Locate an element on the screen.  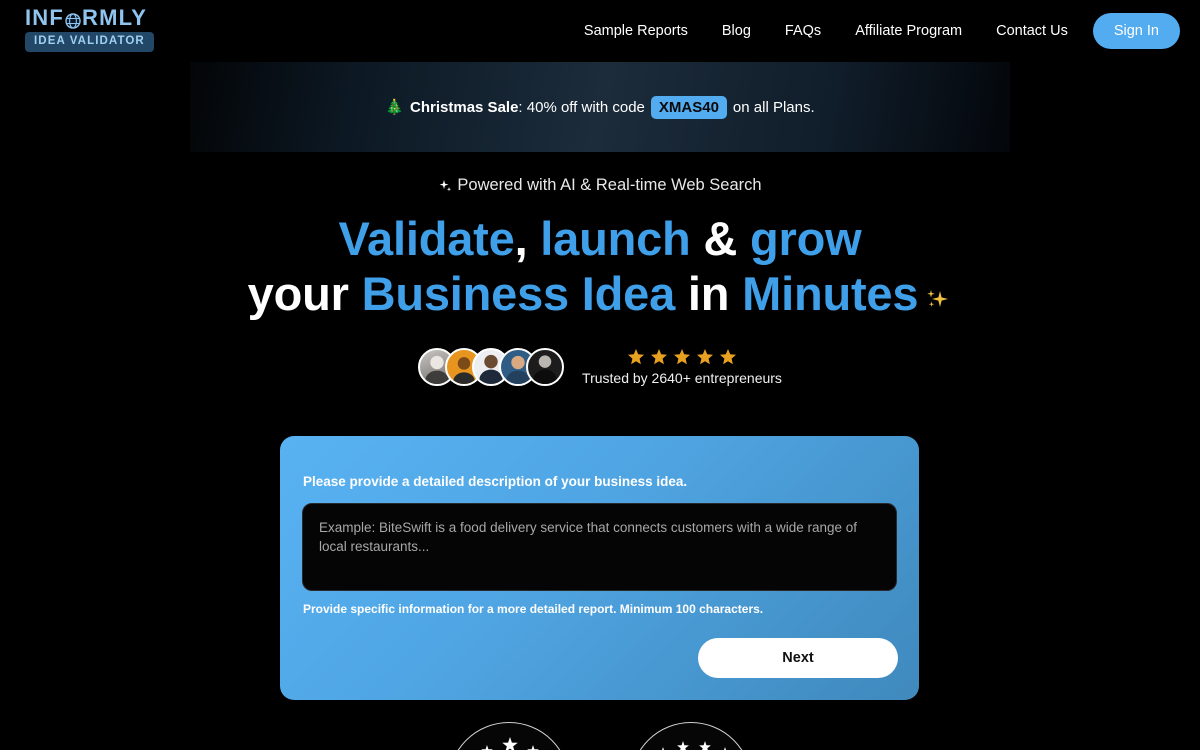
social-proof: Trusted by 2640+ entrepreneurs is located at coordinates (600, 367).